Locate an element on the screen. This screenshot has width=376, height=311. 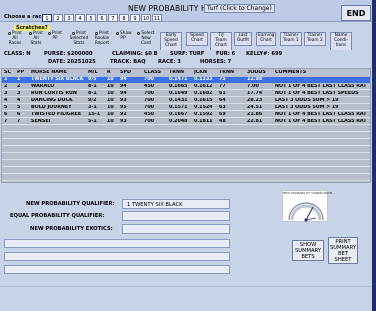
cell-comments: NOT 1 OF 4 BEST LAST CLASS RAT is located at coordinates (321, 121).